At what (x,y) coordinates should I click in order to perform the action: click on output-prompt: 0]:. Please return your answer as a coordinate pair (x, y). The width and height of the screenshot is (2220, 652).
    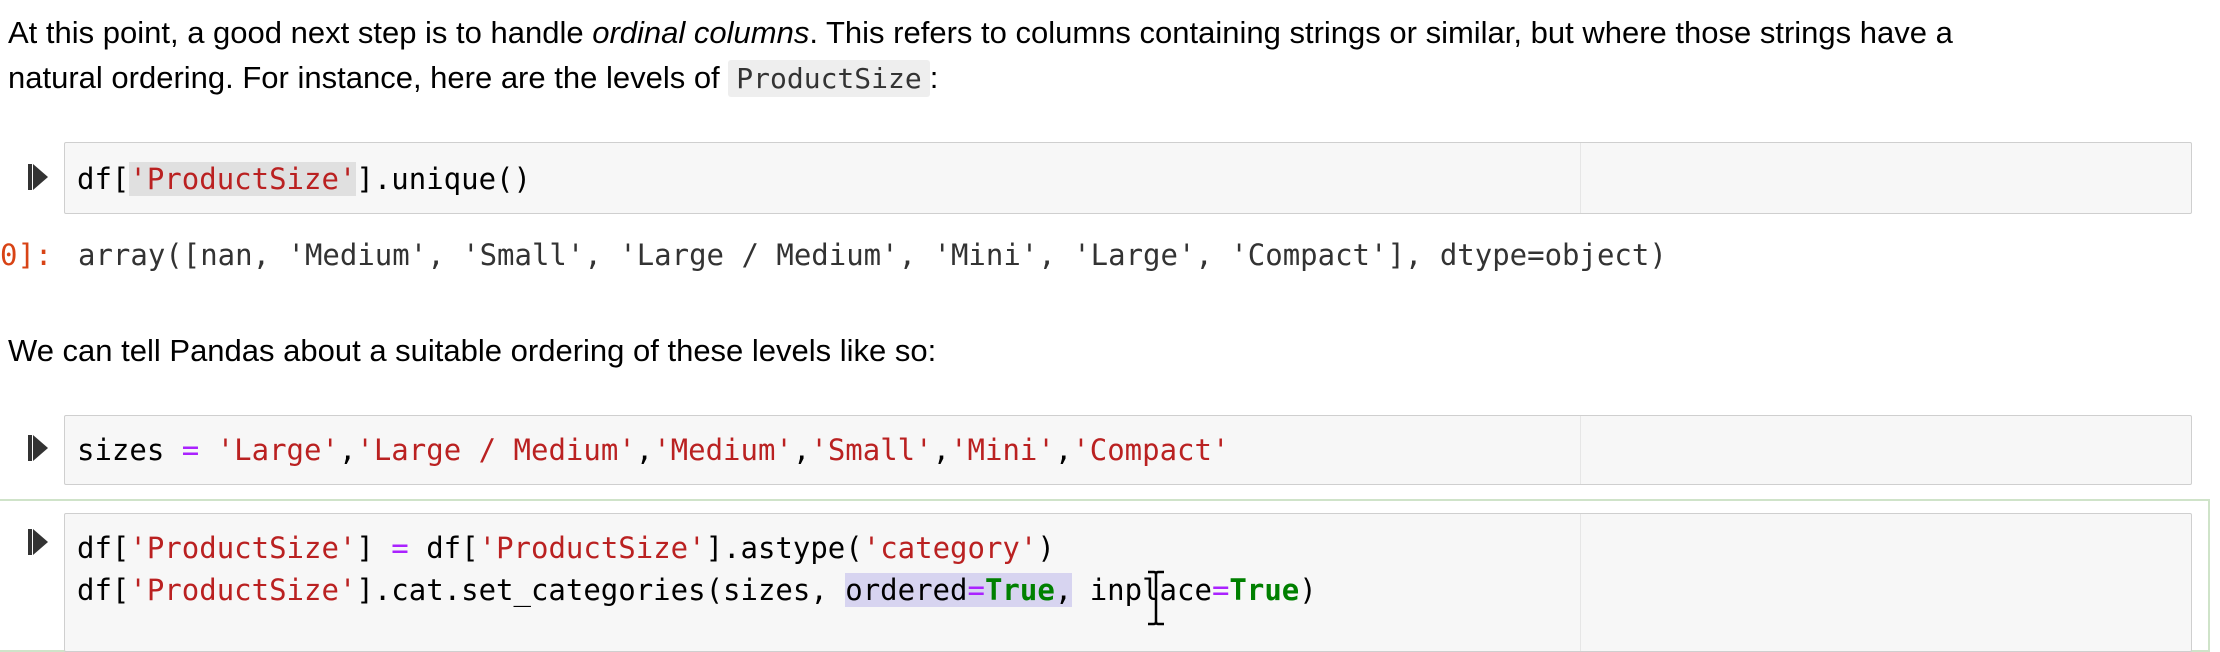
    Looking at the image, I should click on (26, 255).